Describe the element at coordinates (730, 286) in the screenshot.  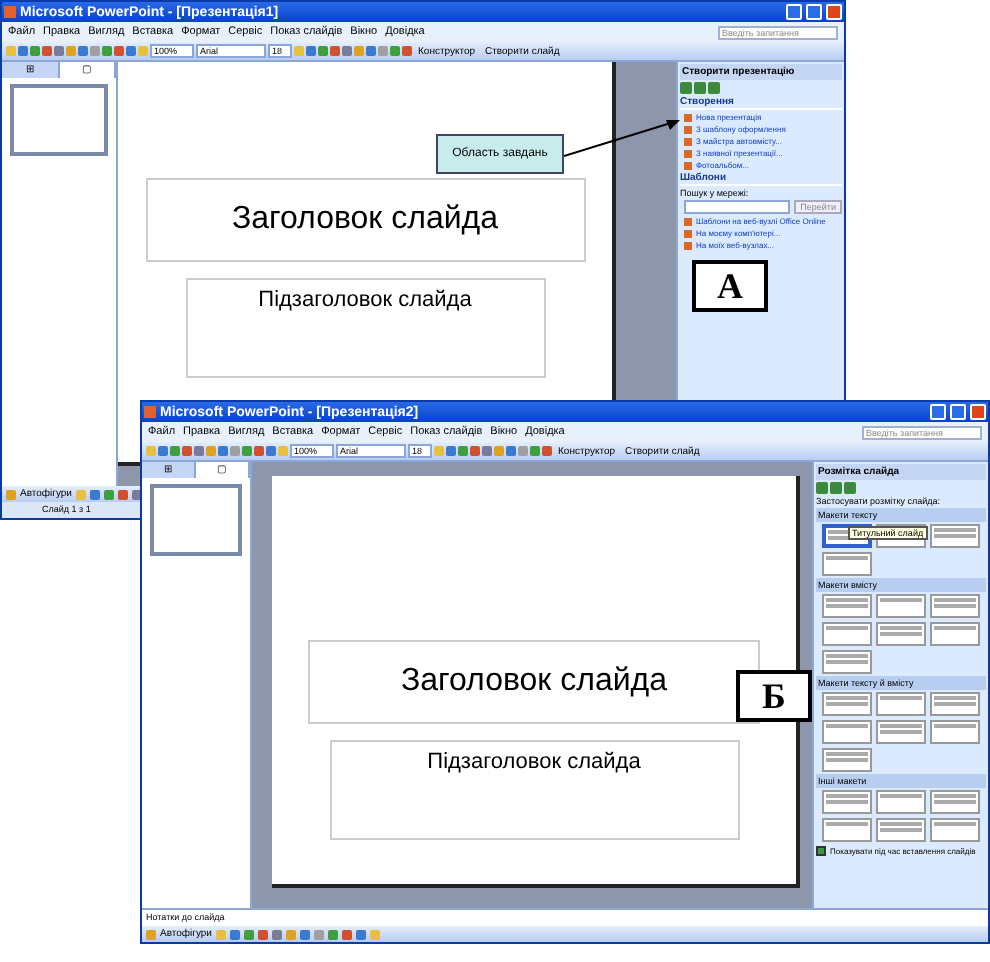
I see `figure-label: А` at that location.